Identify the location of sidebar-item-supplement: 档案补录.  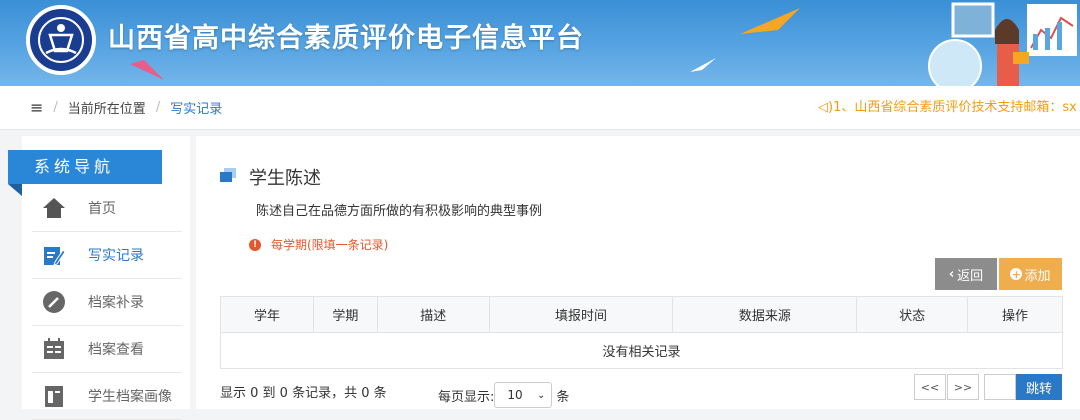
(107, 302).